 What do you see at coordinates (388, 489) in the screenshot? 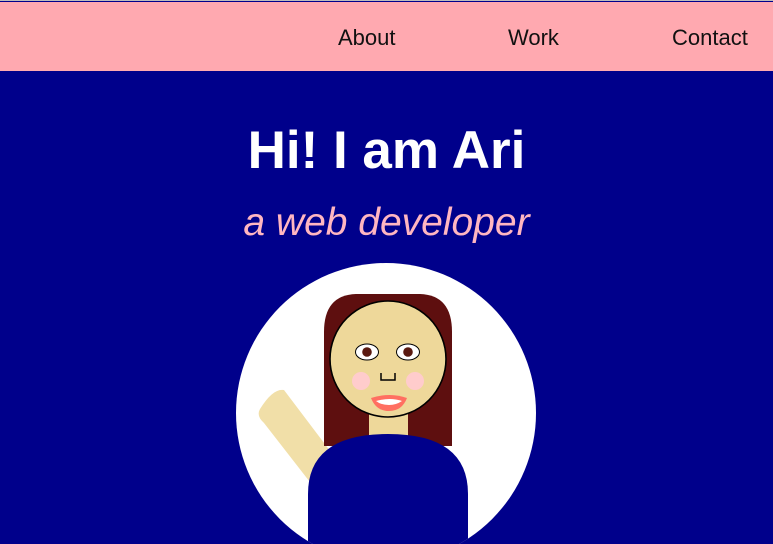
I see `shirt-icon` at bounding box center [388, 489].